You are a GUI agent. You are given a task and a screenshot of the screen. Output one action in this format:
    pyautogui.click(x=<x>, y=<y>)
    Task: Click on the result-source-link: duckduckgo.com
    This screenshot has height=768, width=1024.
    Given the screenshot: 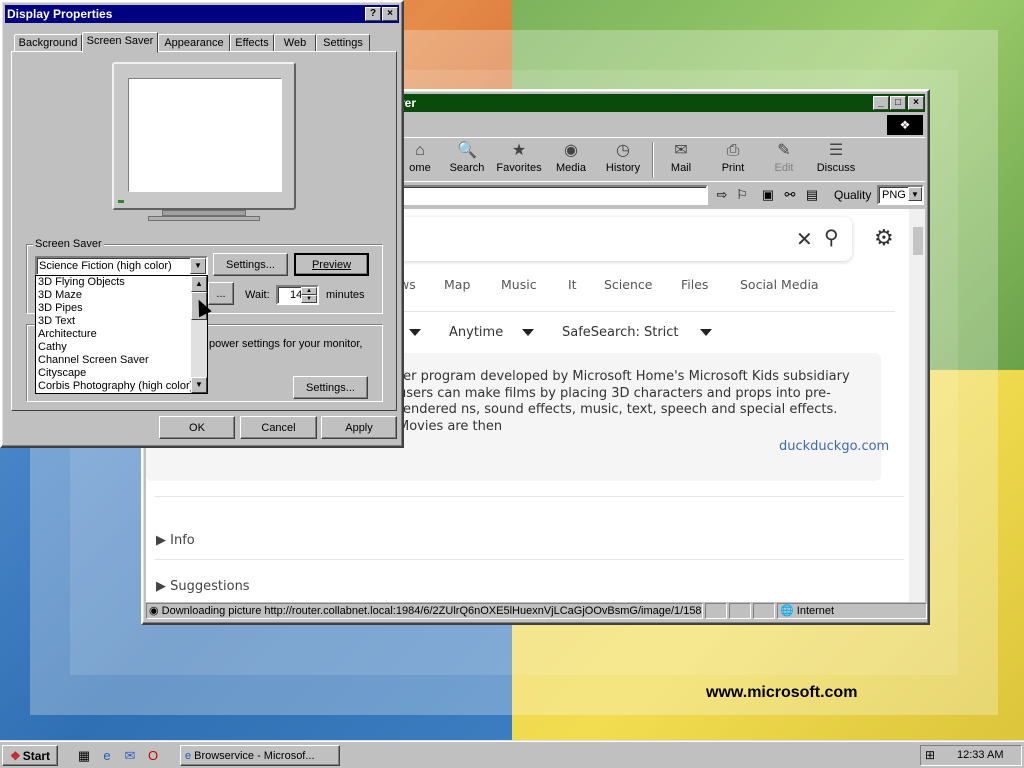 What is the action you would take?
    pyautogui.click(x=834, y=446)
    